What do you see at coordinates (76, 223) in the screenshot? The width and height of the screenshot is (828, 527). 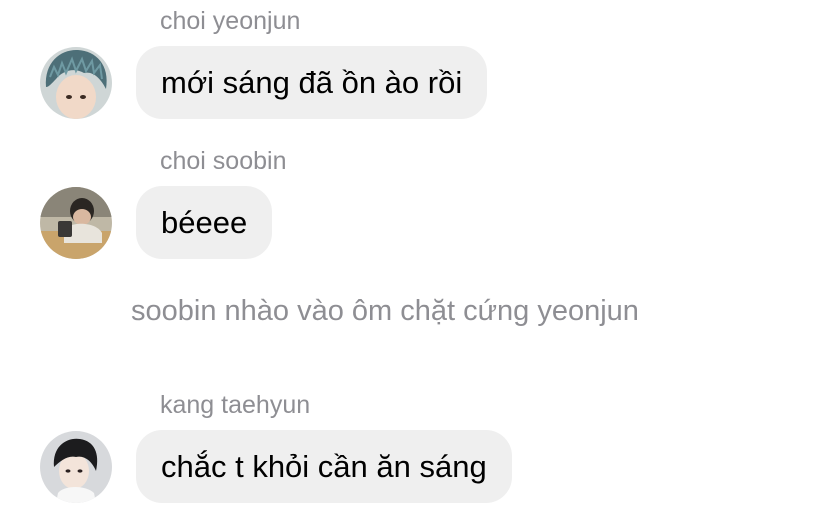 I see `avatar-photo-icon` at bounding box center [76, 223].